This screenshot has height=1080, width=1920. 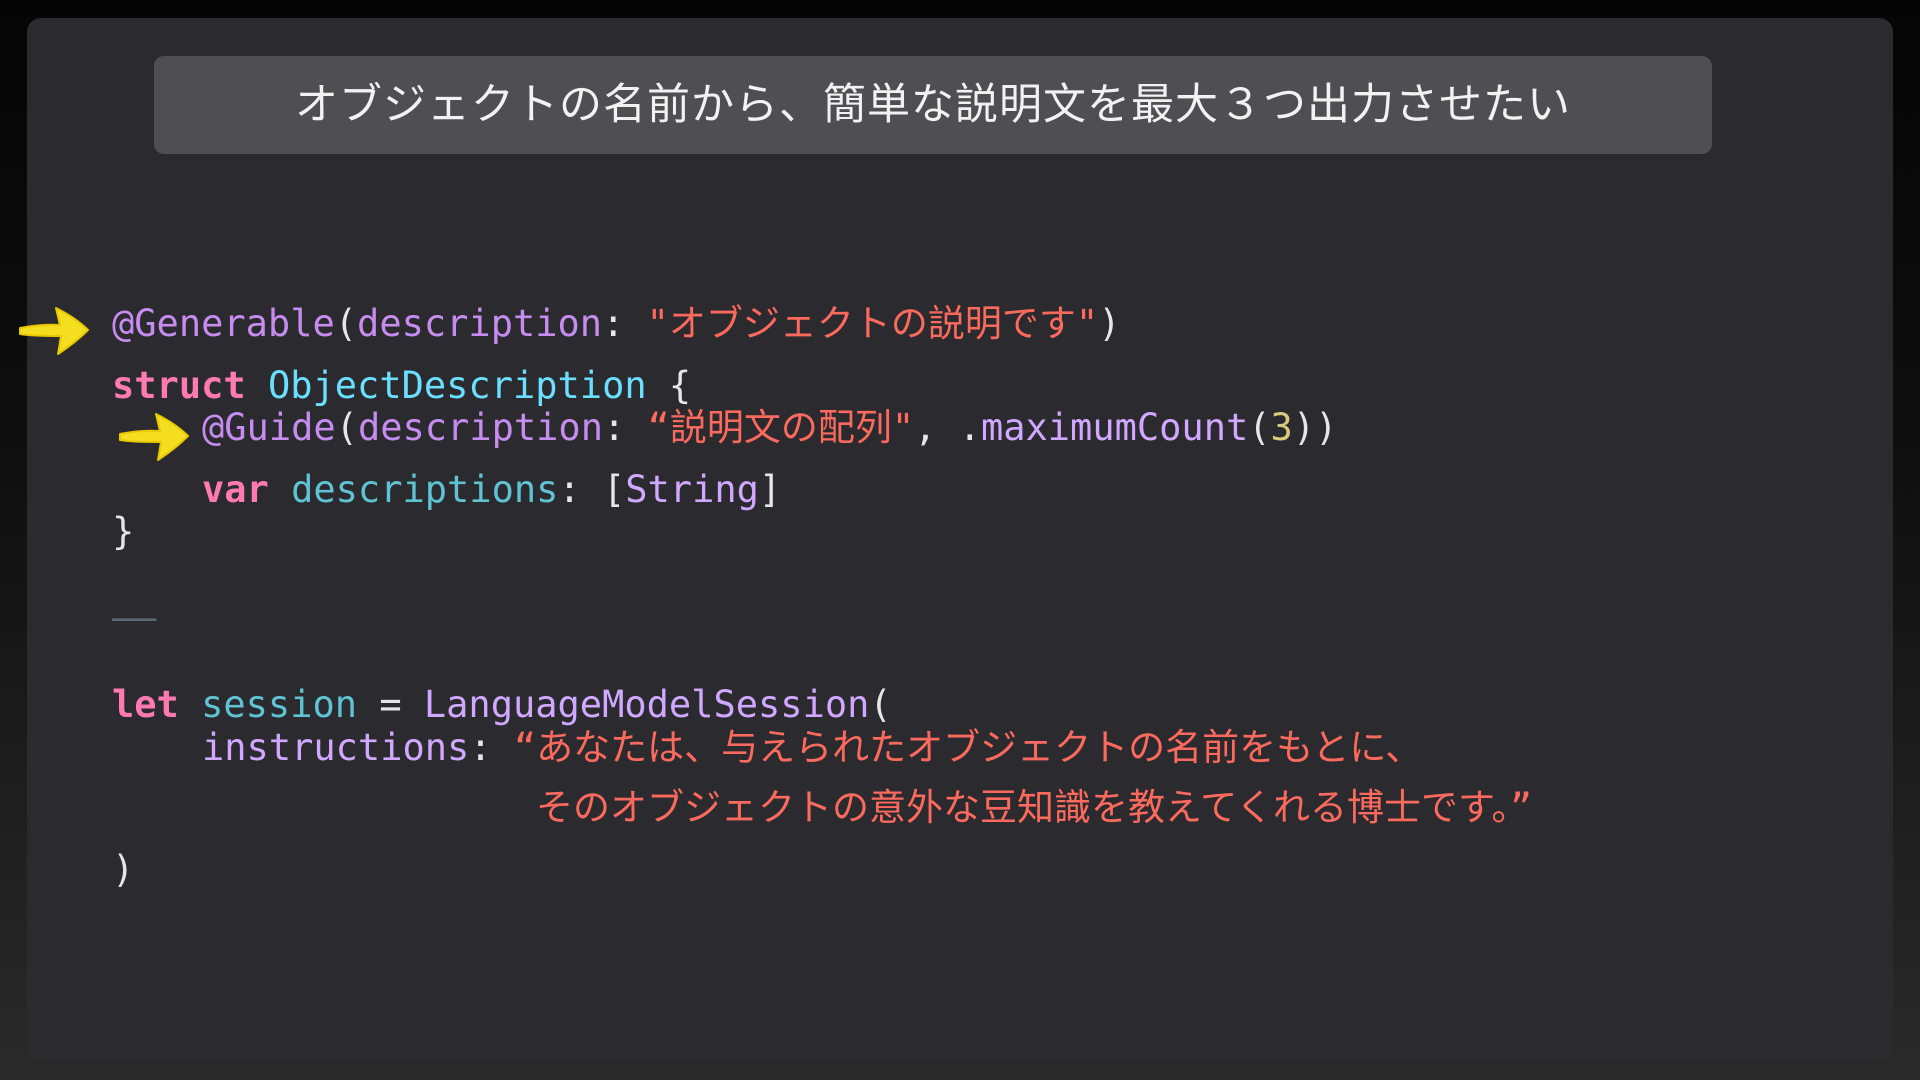 What do you see at coordinates (179, 385) in the screenshot?
I see `keyword-token: struct` at bounding box center [179, 385].